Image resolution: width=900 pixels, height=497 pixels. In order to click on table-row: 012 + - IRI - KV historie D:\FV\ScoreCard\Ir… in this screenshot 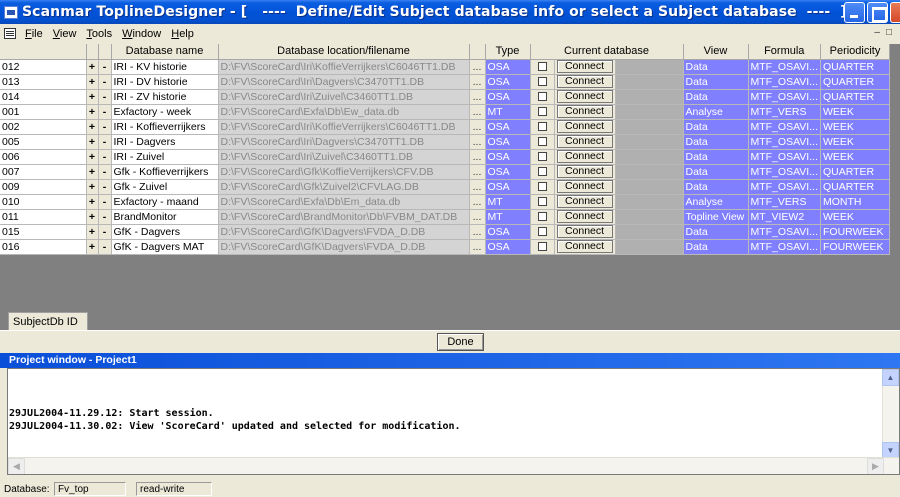, I will do `click(445, 67)`.